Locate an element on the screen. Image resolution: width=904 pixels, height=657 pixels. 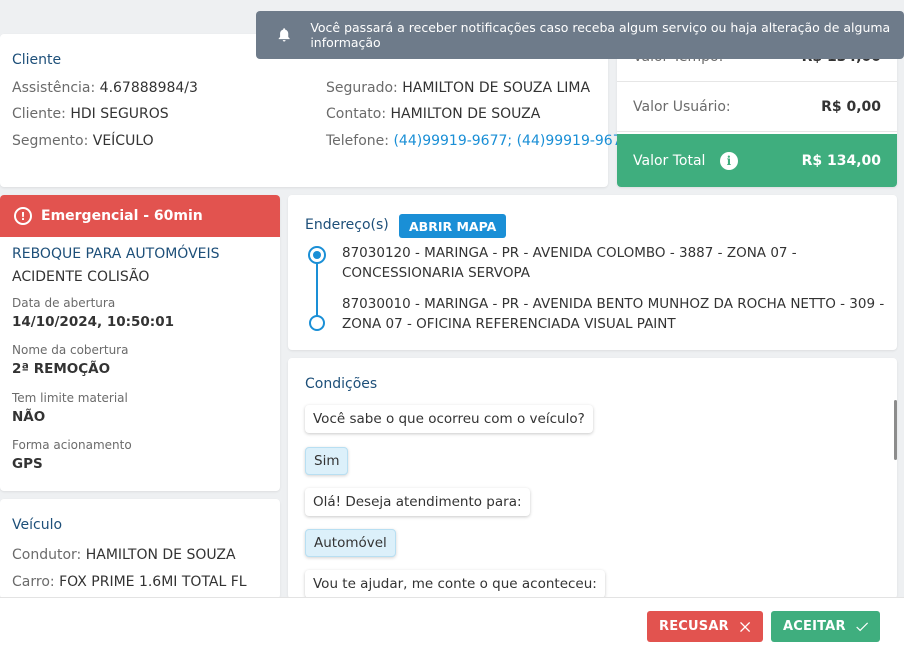
forma-label: Forma acionamento is located at coordinates (72, 445).